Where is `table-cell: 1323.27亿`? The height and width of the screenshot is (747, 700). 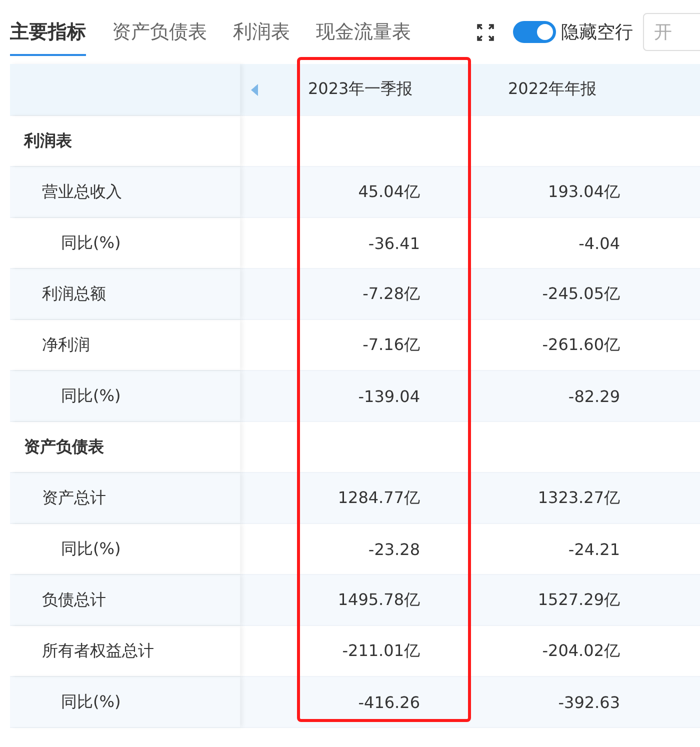 table-cell: 1323.27亿 is located at coordinates (579, 498).